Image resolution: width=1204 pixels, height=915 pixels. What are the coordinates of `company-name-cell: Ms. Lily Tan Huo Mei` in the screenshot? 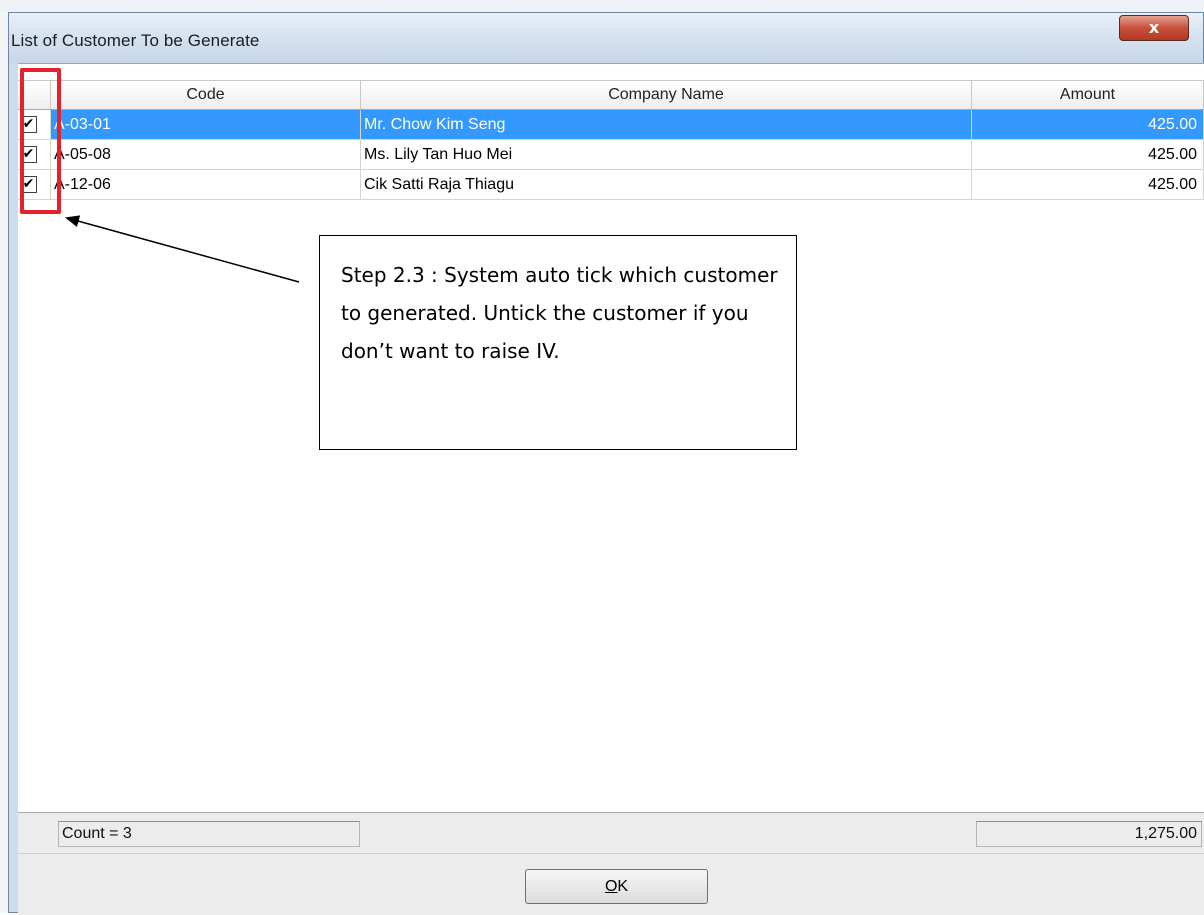 It's located at (666, 154).